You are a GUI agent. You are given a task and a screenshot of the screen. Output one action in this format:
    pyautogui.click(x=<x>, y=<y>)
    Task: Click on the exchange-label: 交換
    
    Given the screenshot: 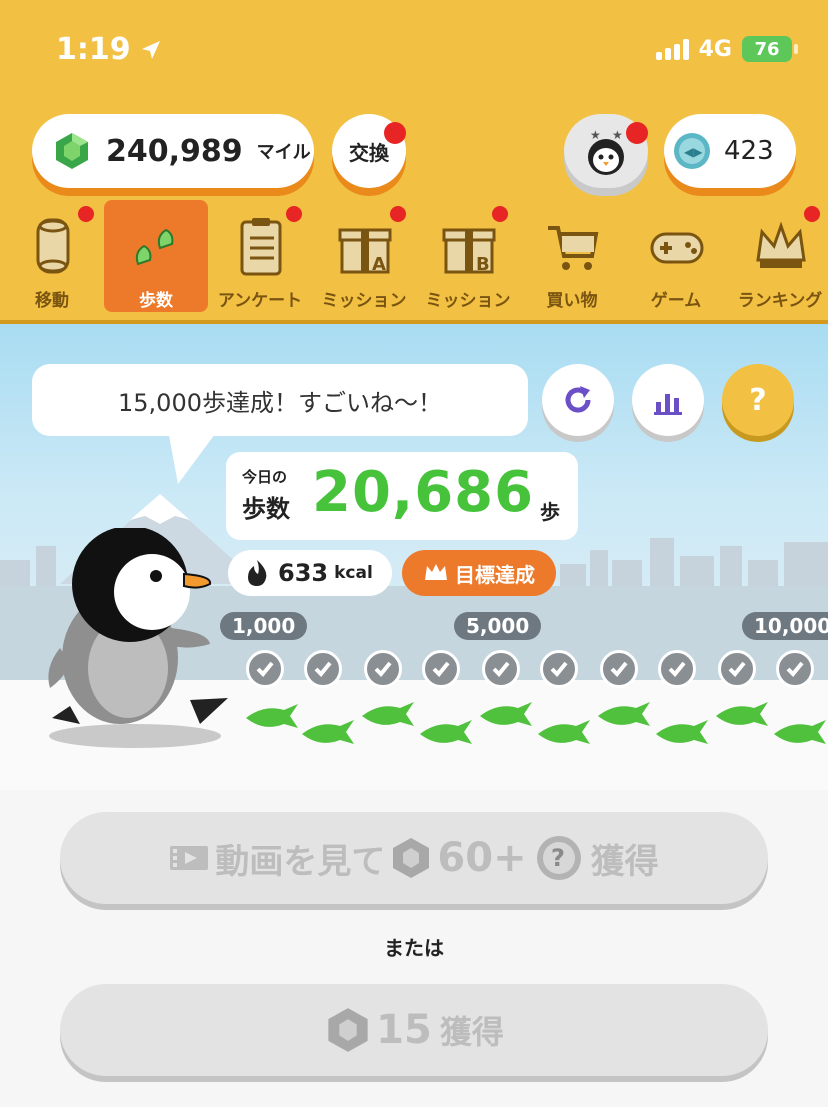 What is the action you would take?
    pyautogui.click(x=369, y=152)
    